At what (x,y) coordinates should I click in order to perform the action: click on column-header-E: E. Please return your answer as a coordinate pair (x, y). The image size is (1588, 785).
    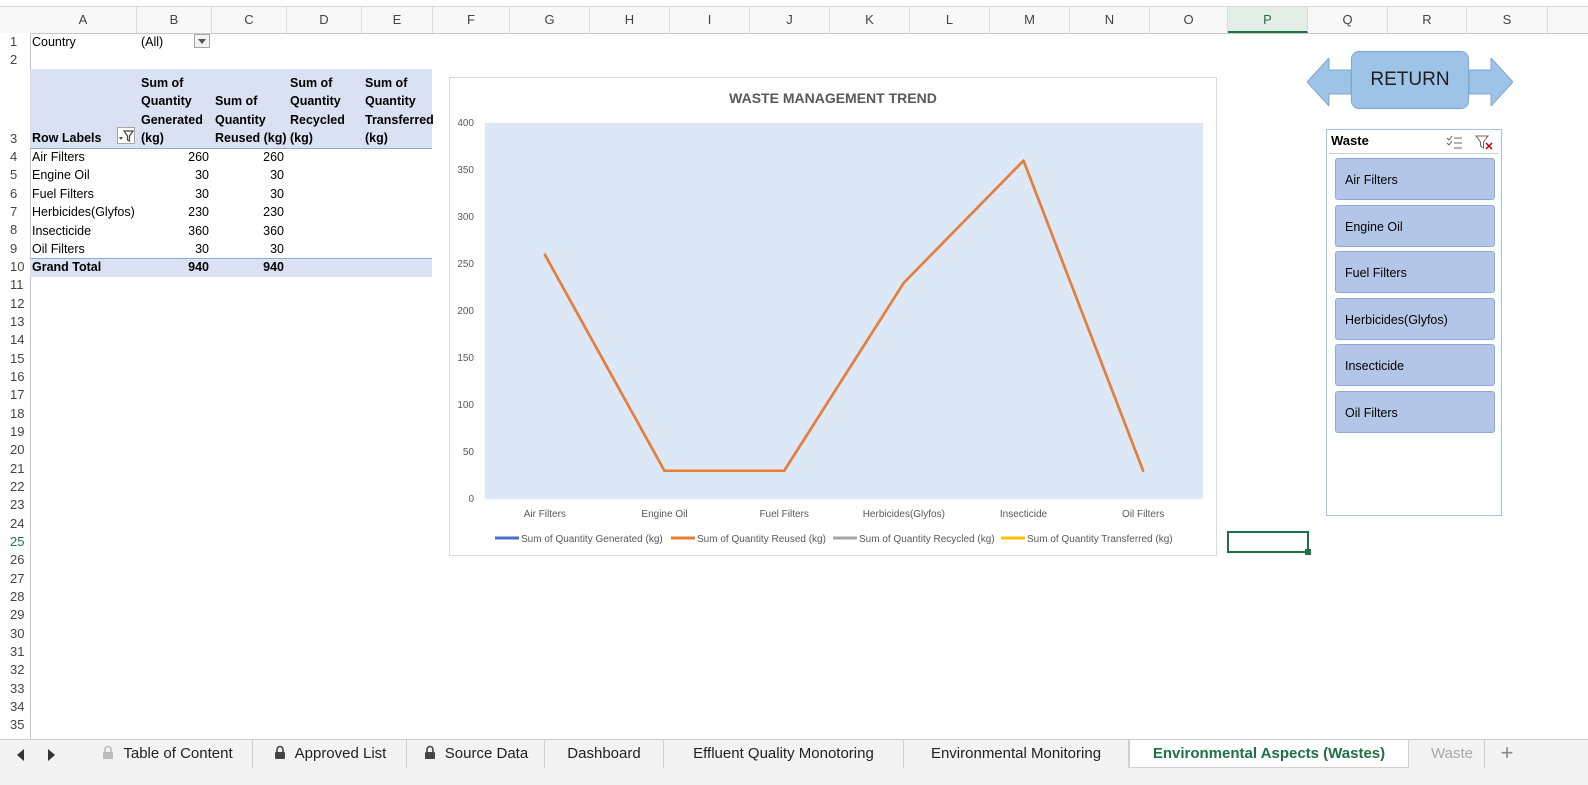
    Looking at the image, I should click on (397, 20).